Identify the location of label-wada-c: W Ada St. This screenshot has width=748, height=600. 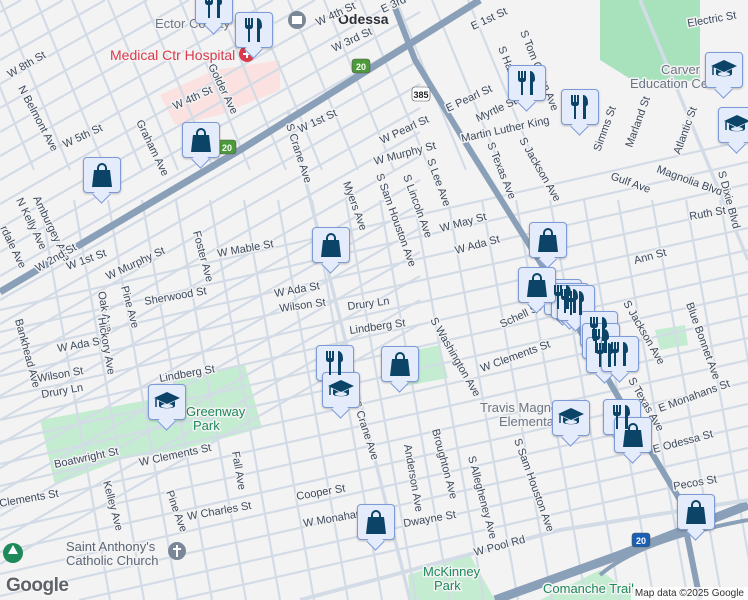
(477, 244).